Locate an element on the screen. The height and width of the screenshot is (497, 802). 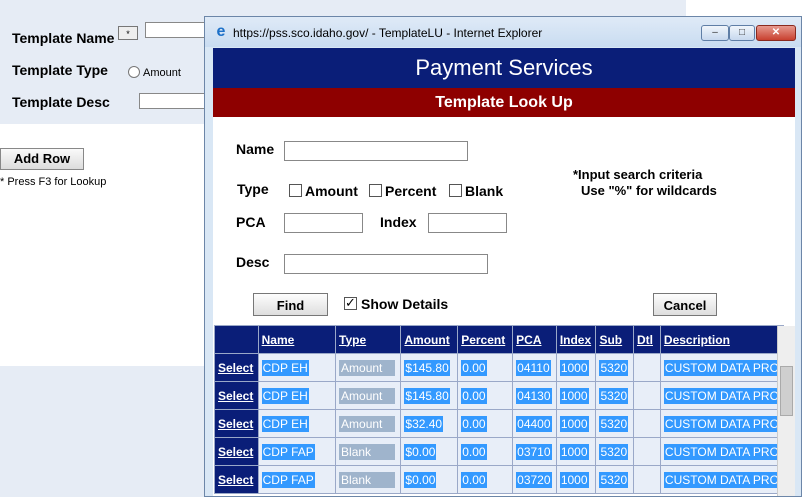
name-input is located at coordinates (376, 151).